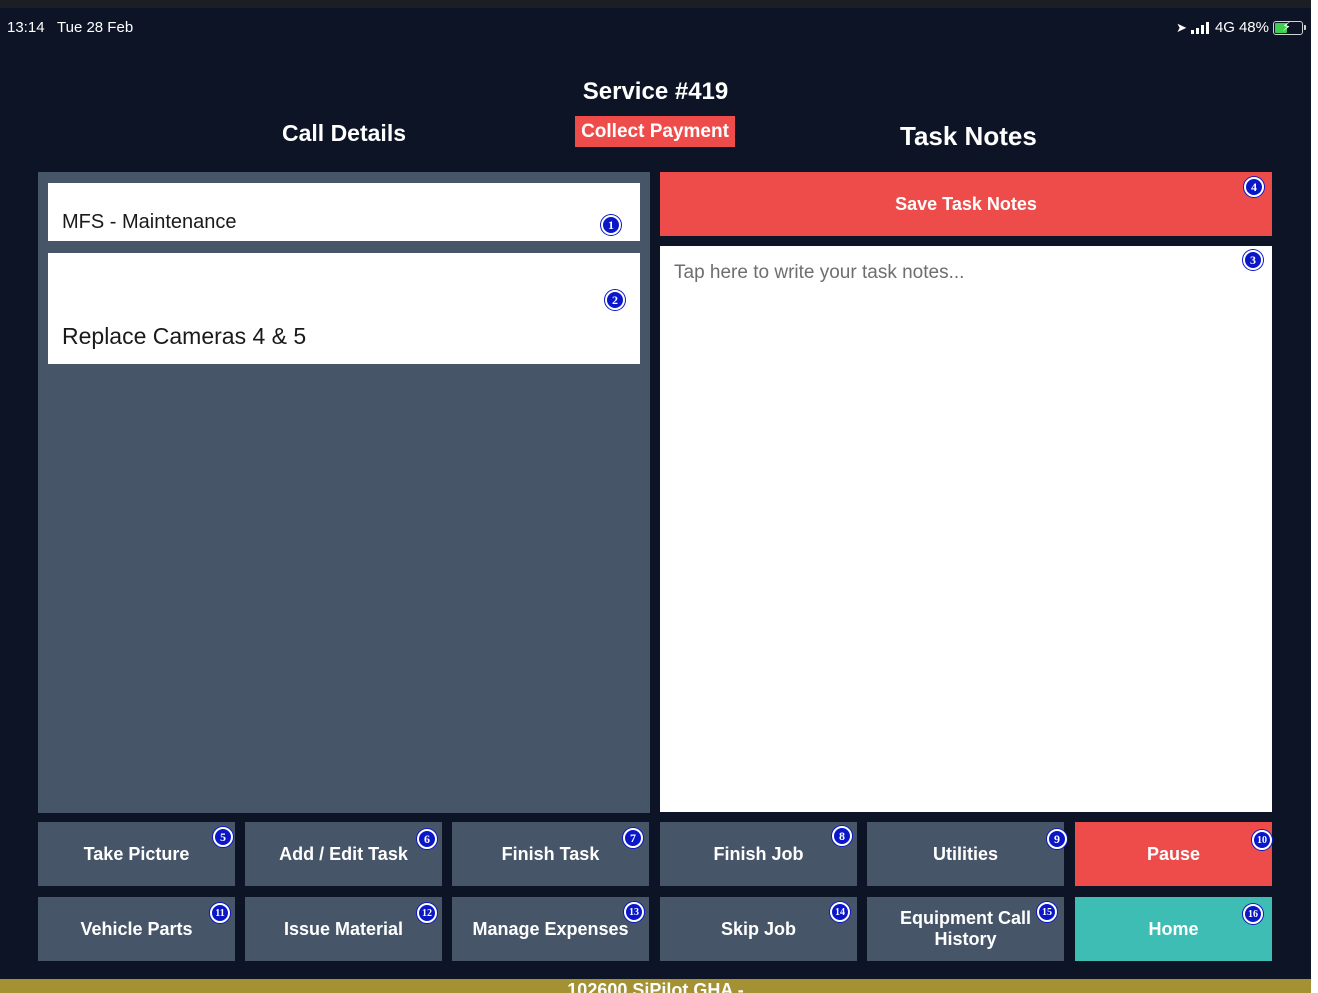 Image resolution: width=1318 pixels, height=993 pixels. What do you see at coordinates (655, 28) in the screenshot?
I see `status-bar: 13:14 Tue 28 Feb ➤ 4G 48% ⚡` at bounding box center [655, 28].